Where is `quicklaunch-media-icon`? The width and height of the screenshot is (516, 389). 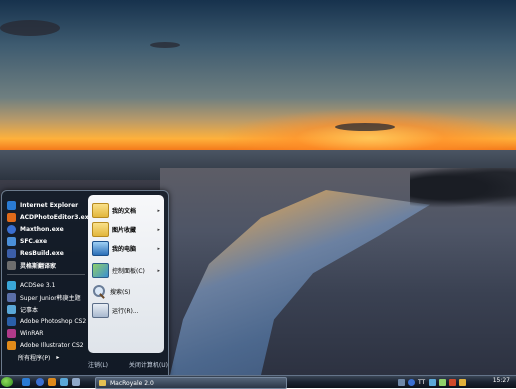
quicklaunch-media-icon is located at coordinates (52, 382).